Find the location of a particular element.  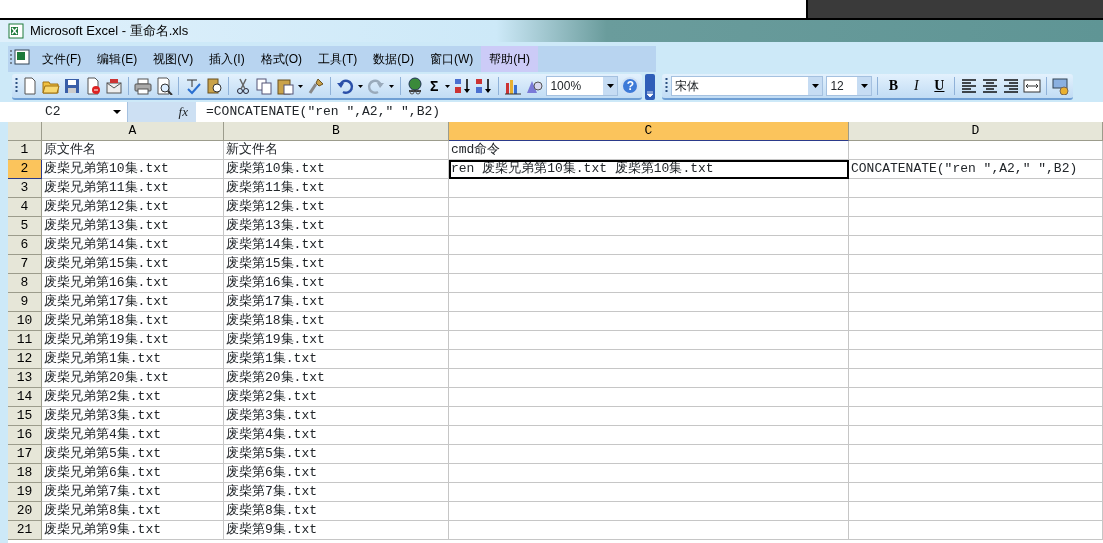

function-label: fx is located at coordinates (183, 112).